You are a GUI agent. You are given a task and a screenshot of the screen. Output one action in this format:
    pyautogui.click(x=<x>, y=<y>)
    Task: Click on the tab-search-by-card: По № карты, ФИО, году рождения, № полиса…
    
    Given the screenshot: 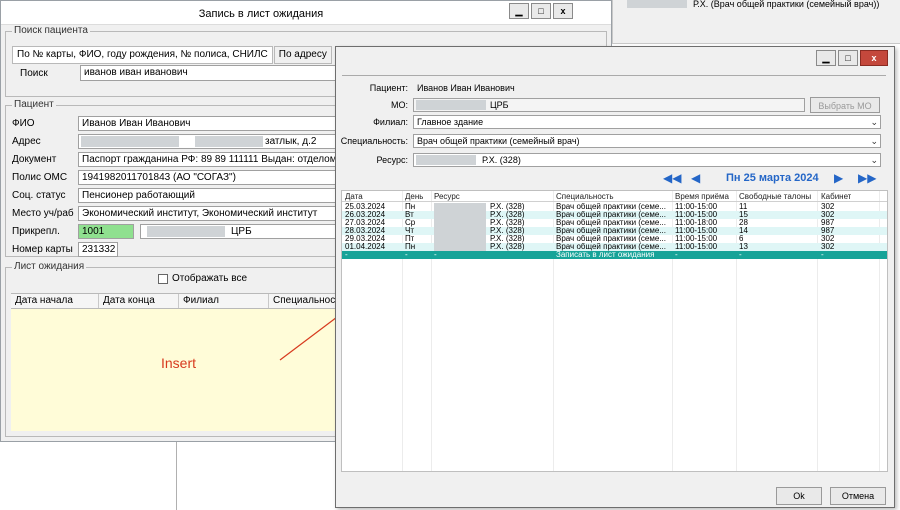 What is the action you would take?
    pyautogui.click(x=142, y=55)
    